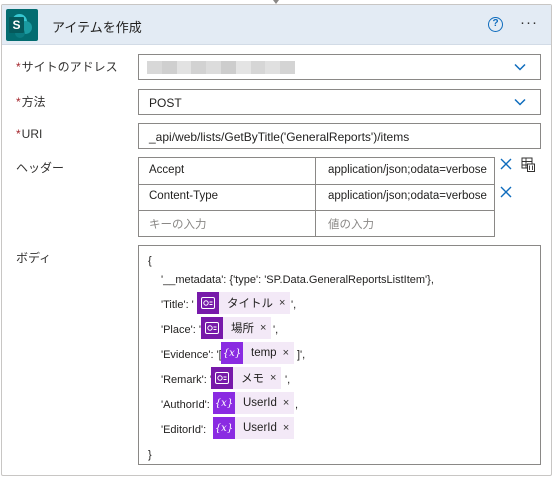 The image size is (555, 480). Describe the element at coordinates (242, 329) in the screenshot. I see `token-label: 場所` at that location.